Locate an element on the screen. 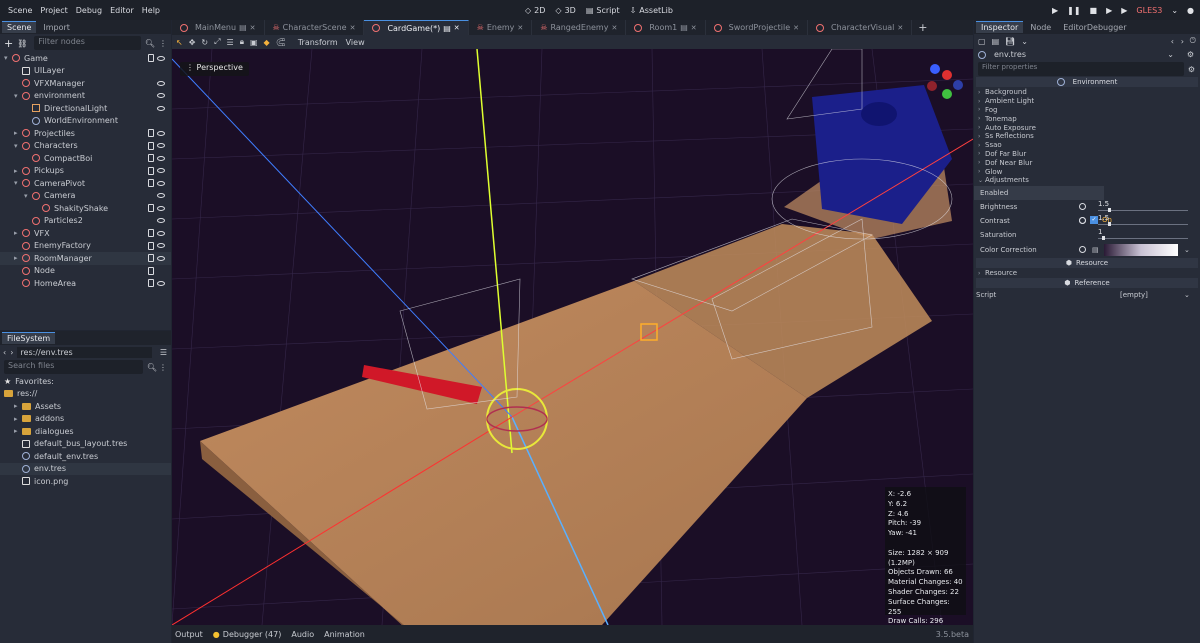 Image resolution: width=1200 pixels, height=643 pixels. scale-tool-icon: ⤢ is located at coordinates (217, 42).